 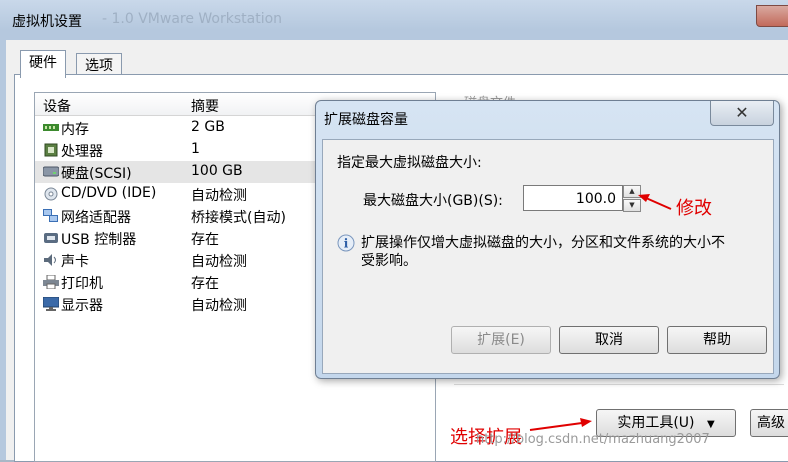 What do you see at coordinates (586, 422) in the screenshot?
I see `expand-arrow-head` at bounding box center [586, 422].